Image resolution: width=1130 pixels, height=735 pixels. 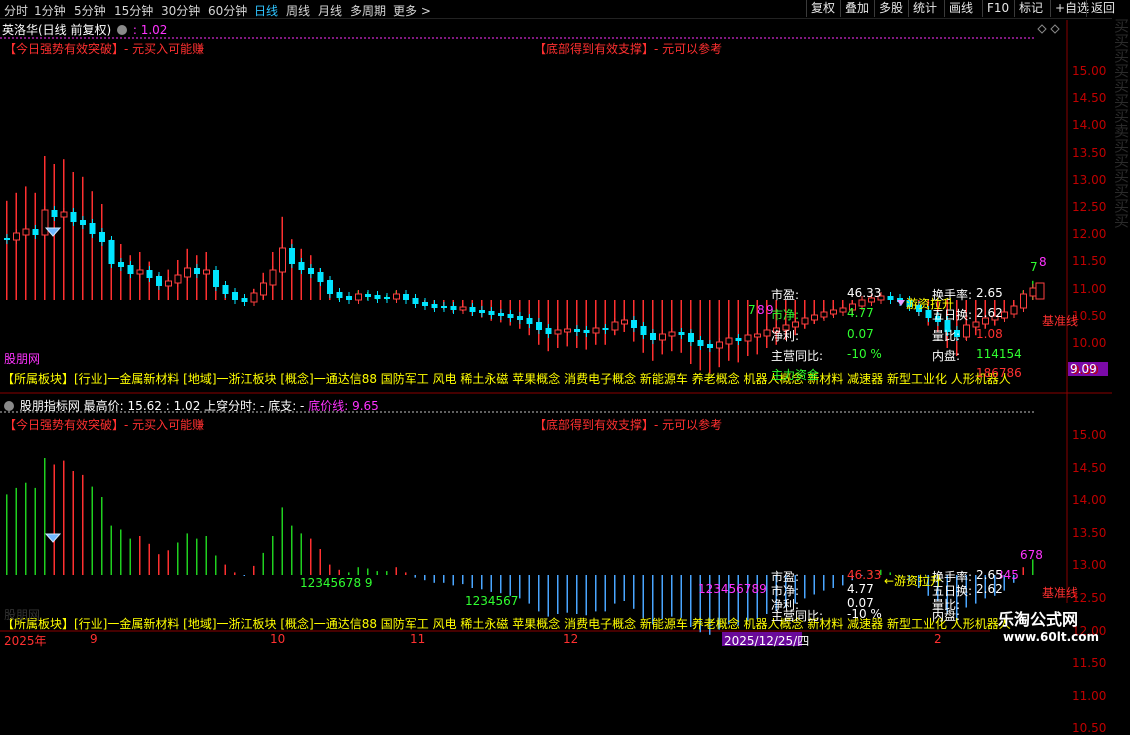 I want to click on price-tick: 13.50, so click(x=1089, y=152).